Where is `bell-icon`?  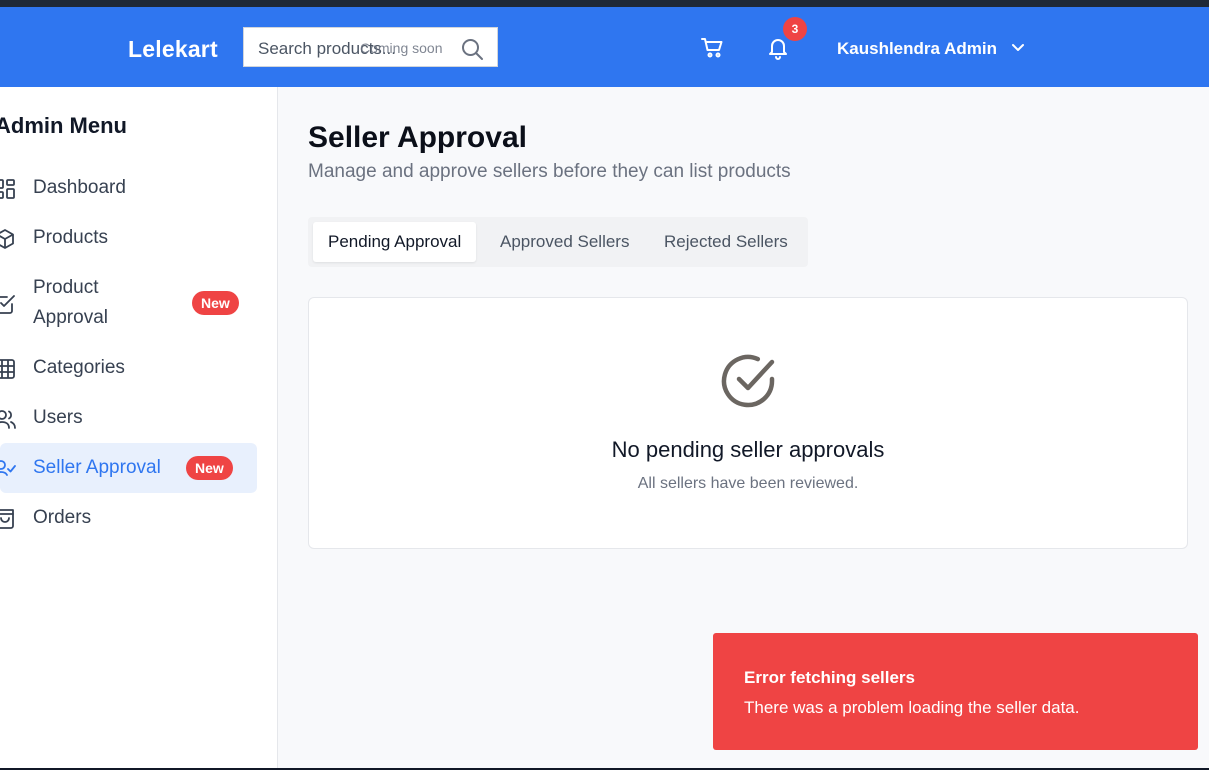
bell-icon is located at coordinates (778, 48).